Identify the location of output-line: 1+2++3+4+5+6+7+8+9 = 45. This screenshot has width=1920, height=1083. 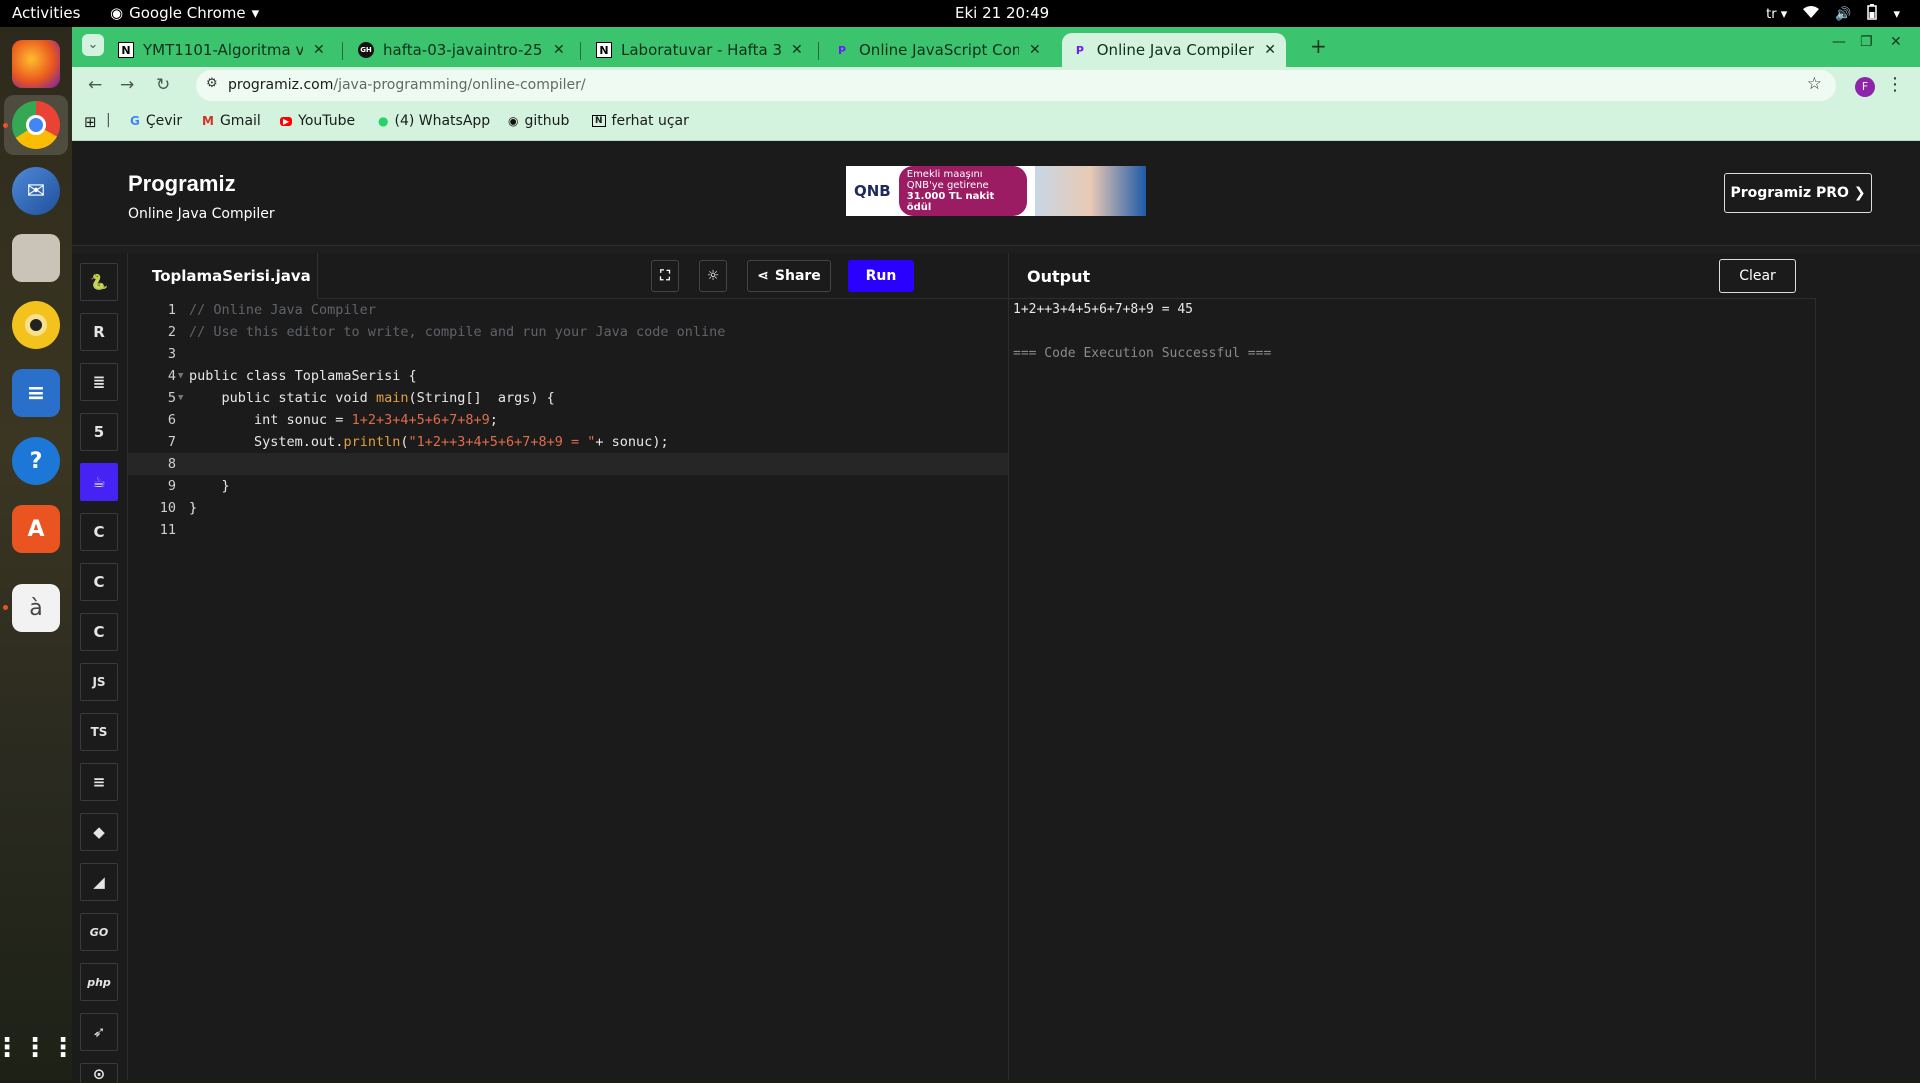
(1103, 309).